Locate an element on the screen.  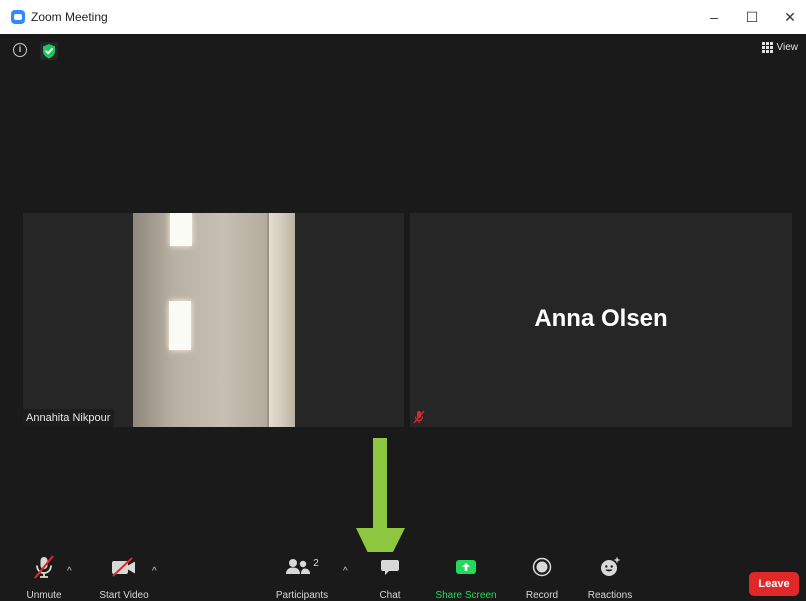
close-button: ✕ is located at coordinates (789, 17).